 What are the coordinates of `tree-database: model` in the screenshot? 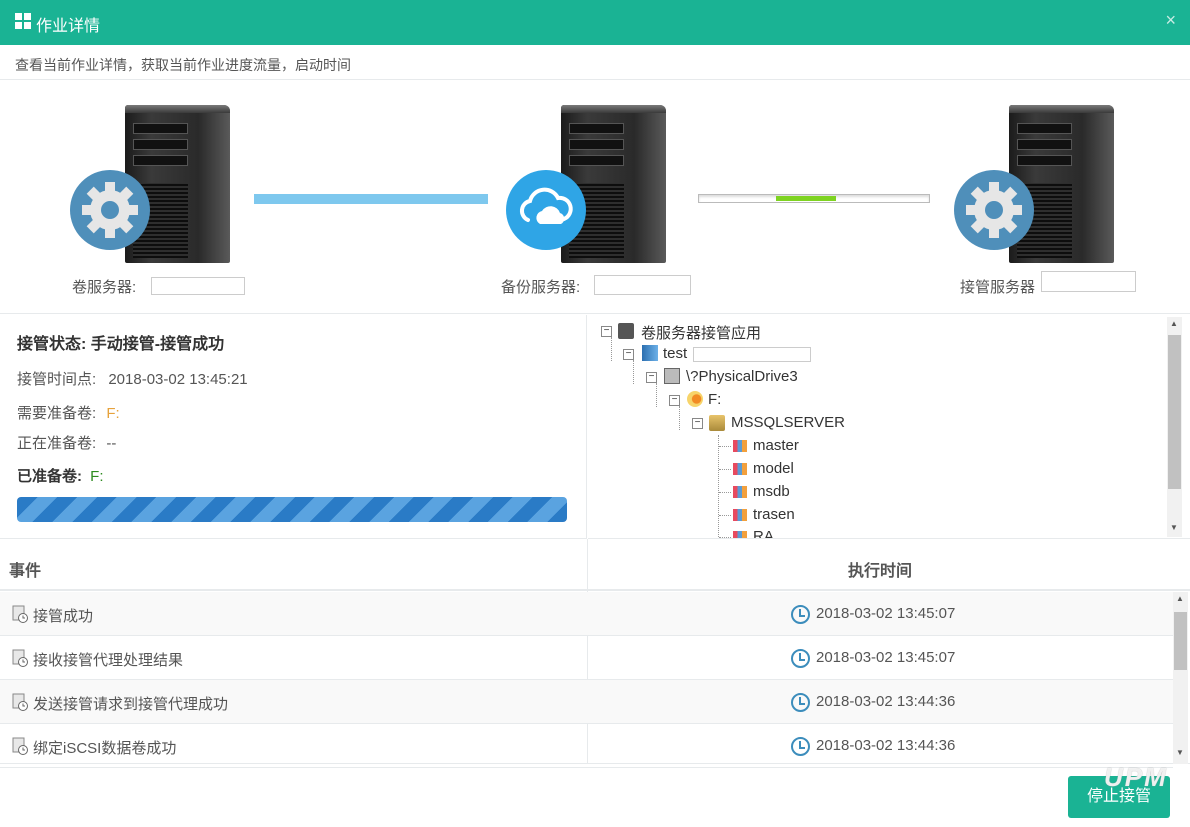 It's located at (773, 468).